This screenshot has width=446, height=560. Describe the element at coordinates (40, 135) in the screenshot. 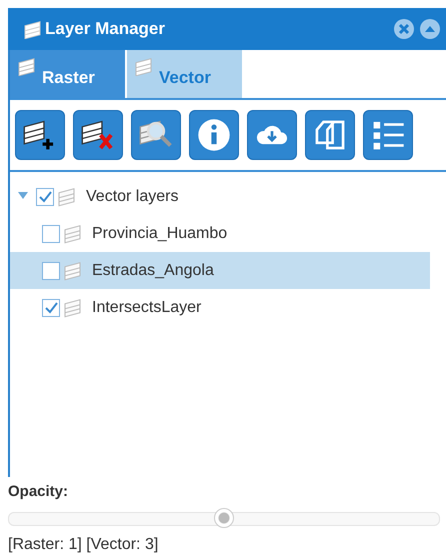

I see `add-layer-button` at that location.